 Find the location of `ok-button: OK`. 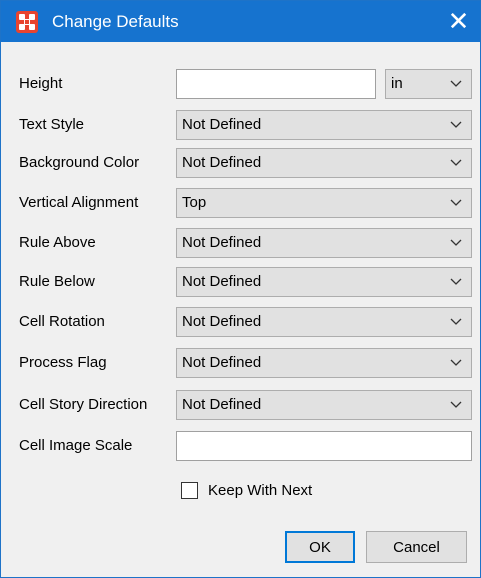

ok-button: OK is located at coordinates (320, 547).